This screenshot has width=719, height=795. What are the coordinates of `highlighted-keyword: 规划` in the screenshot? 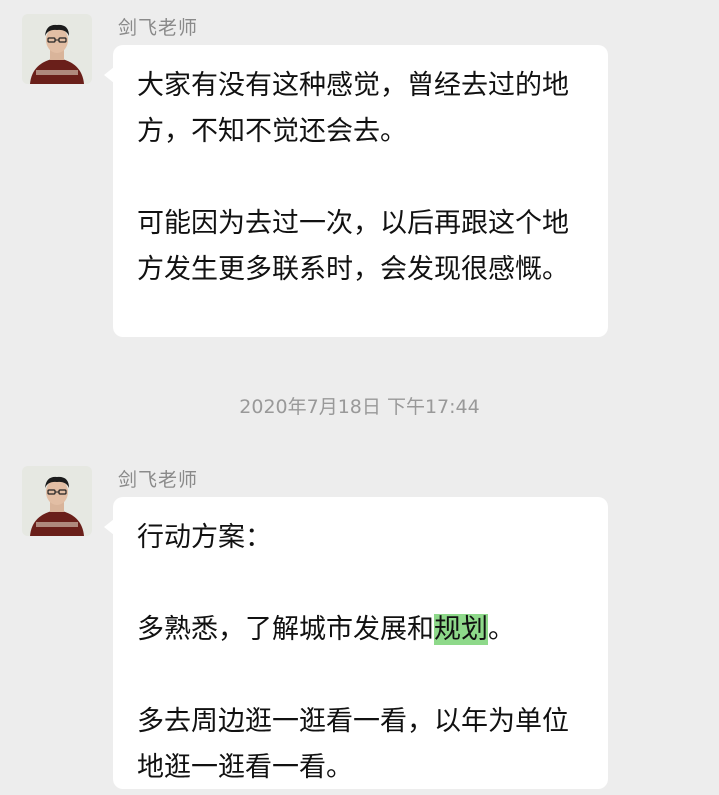 It's located at (461, 629).